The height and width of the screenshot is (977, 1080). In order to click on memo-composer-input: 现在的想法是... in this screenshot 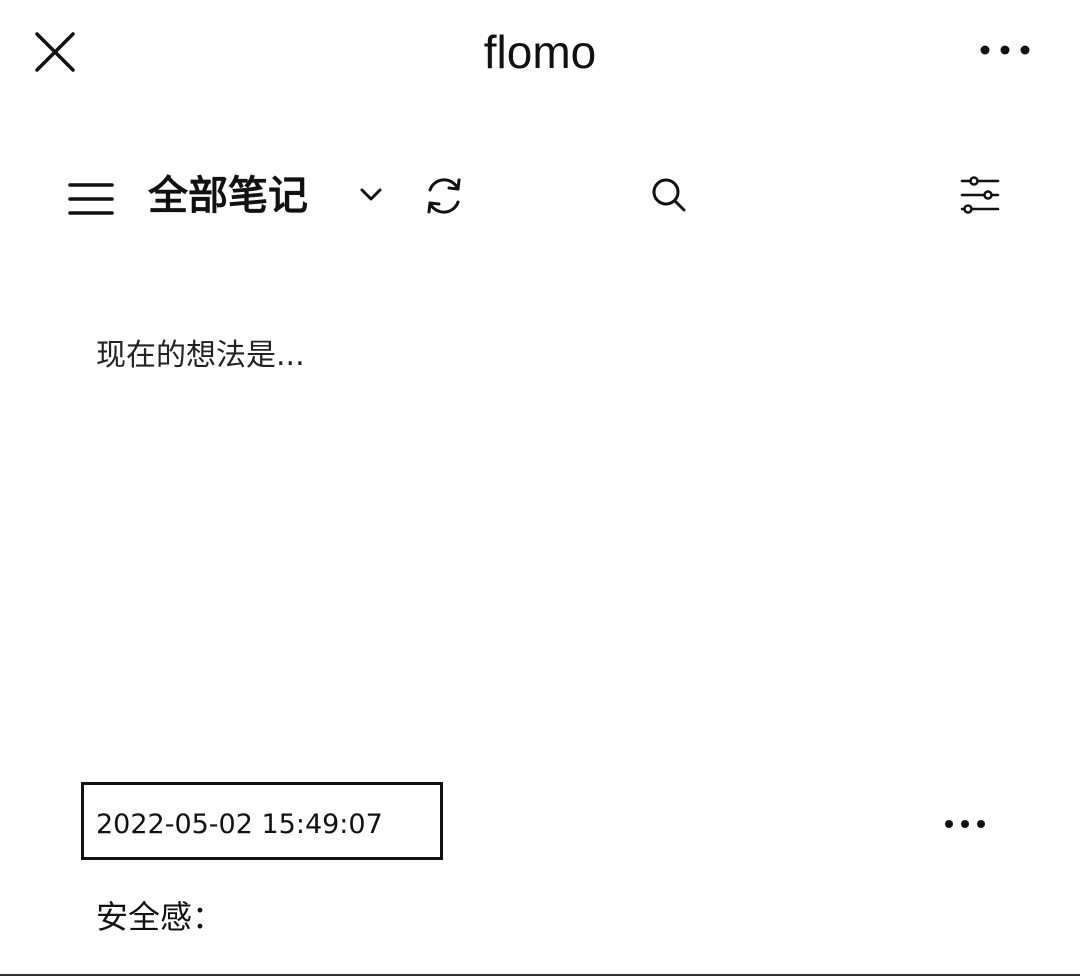, I will do `click(496, 356)`.